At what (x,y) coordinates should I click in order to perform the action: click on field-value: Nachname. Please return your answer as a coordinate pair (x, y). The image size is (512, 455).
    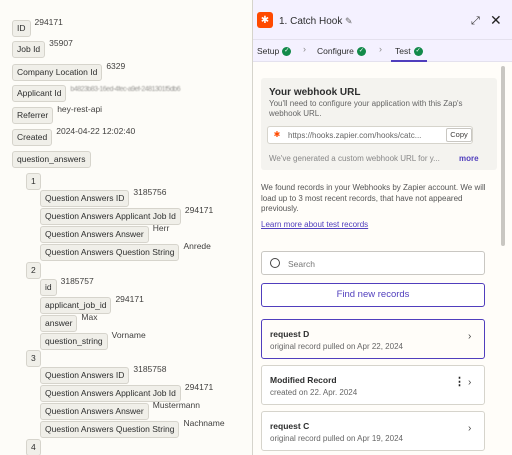
    Looking at the image, I should click on (204, 423).